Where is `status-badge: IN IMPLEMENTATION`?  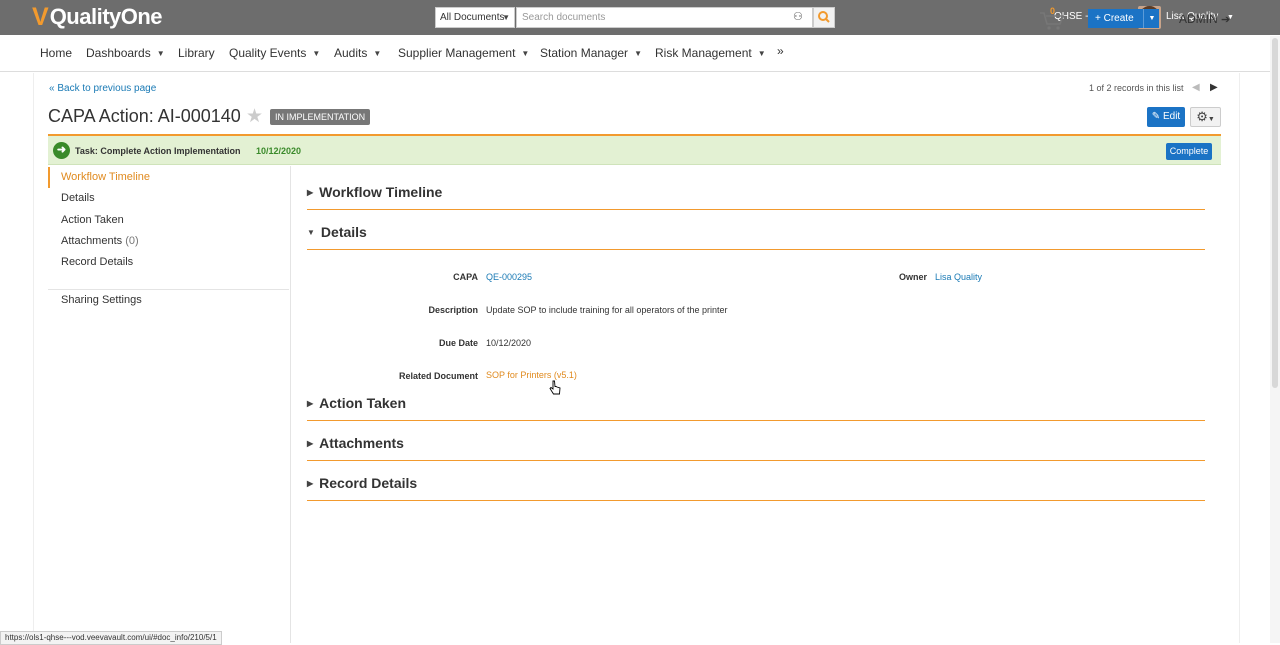
status-badge: IN IMPLEMENTATION is located at coordinates (320, 117).